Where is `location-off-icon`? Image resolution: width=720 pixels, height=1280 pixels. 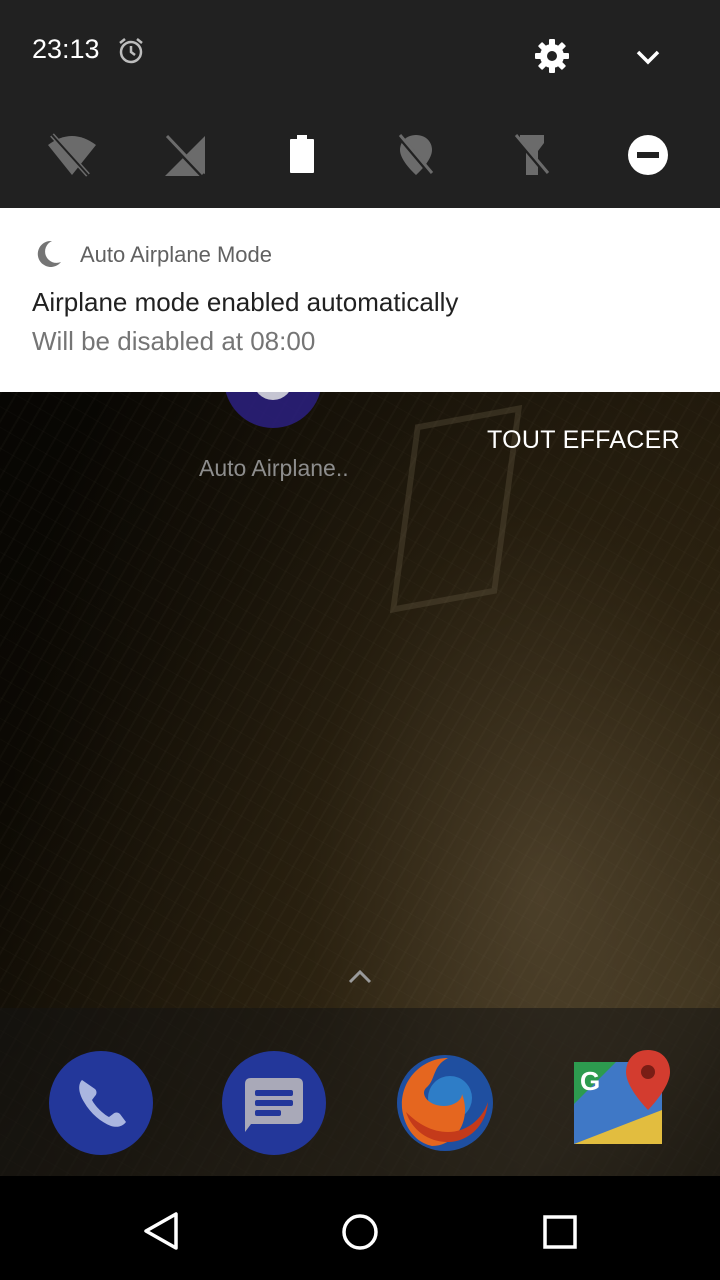 location-off-icon is located at coordinates (416, 155).